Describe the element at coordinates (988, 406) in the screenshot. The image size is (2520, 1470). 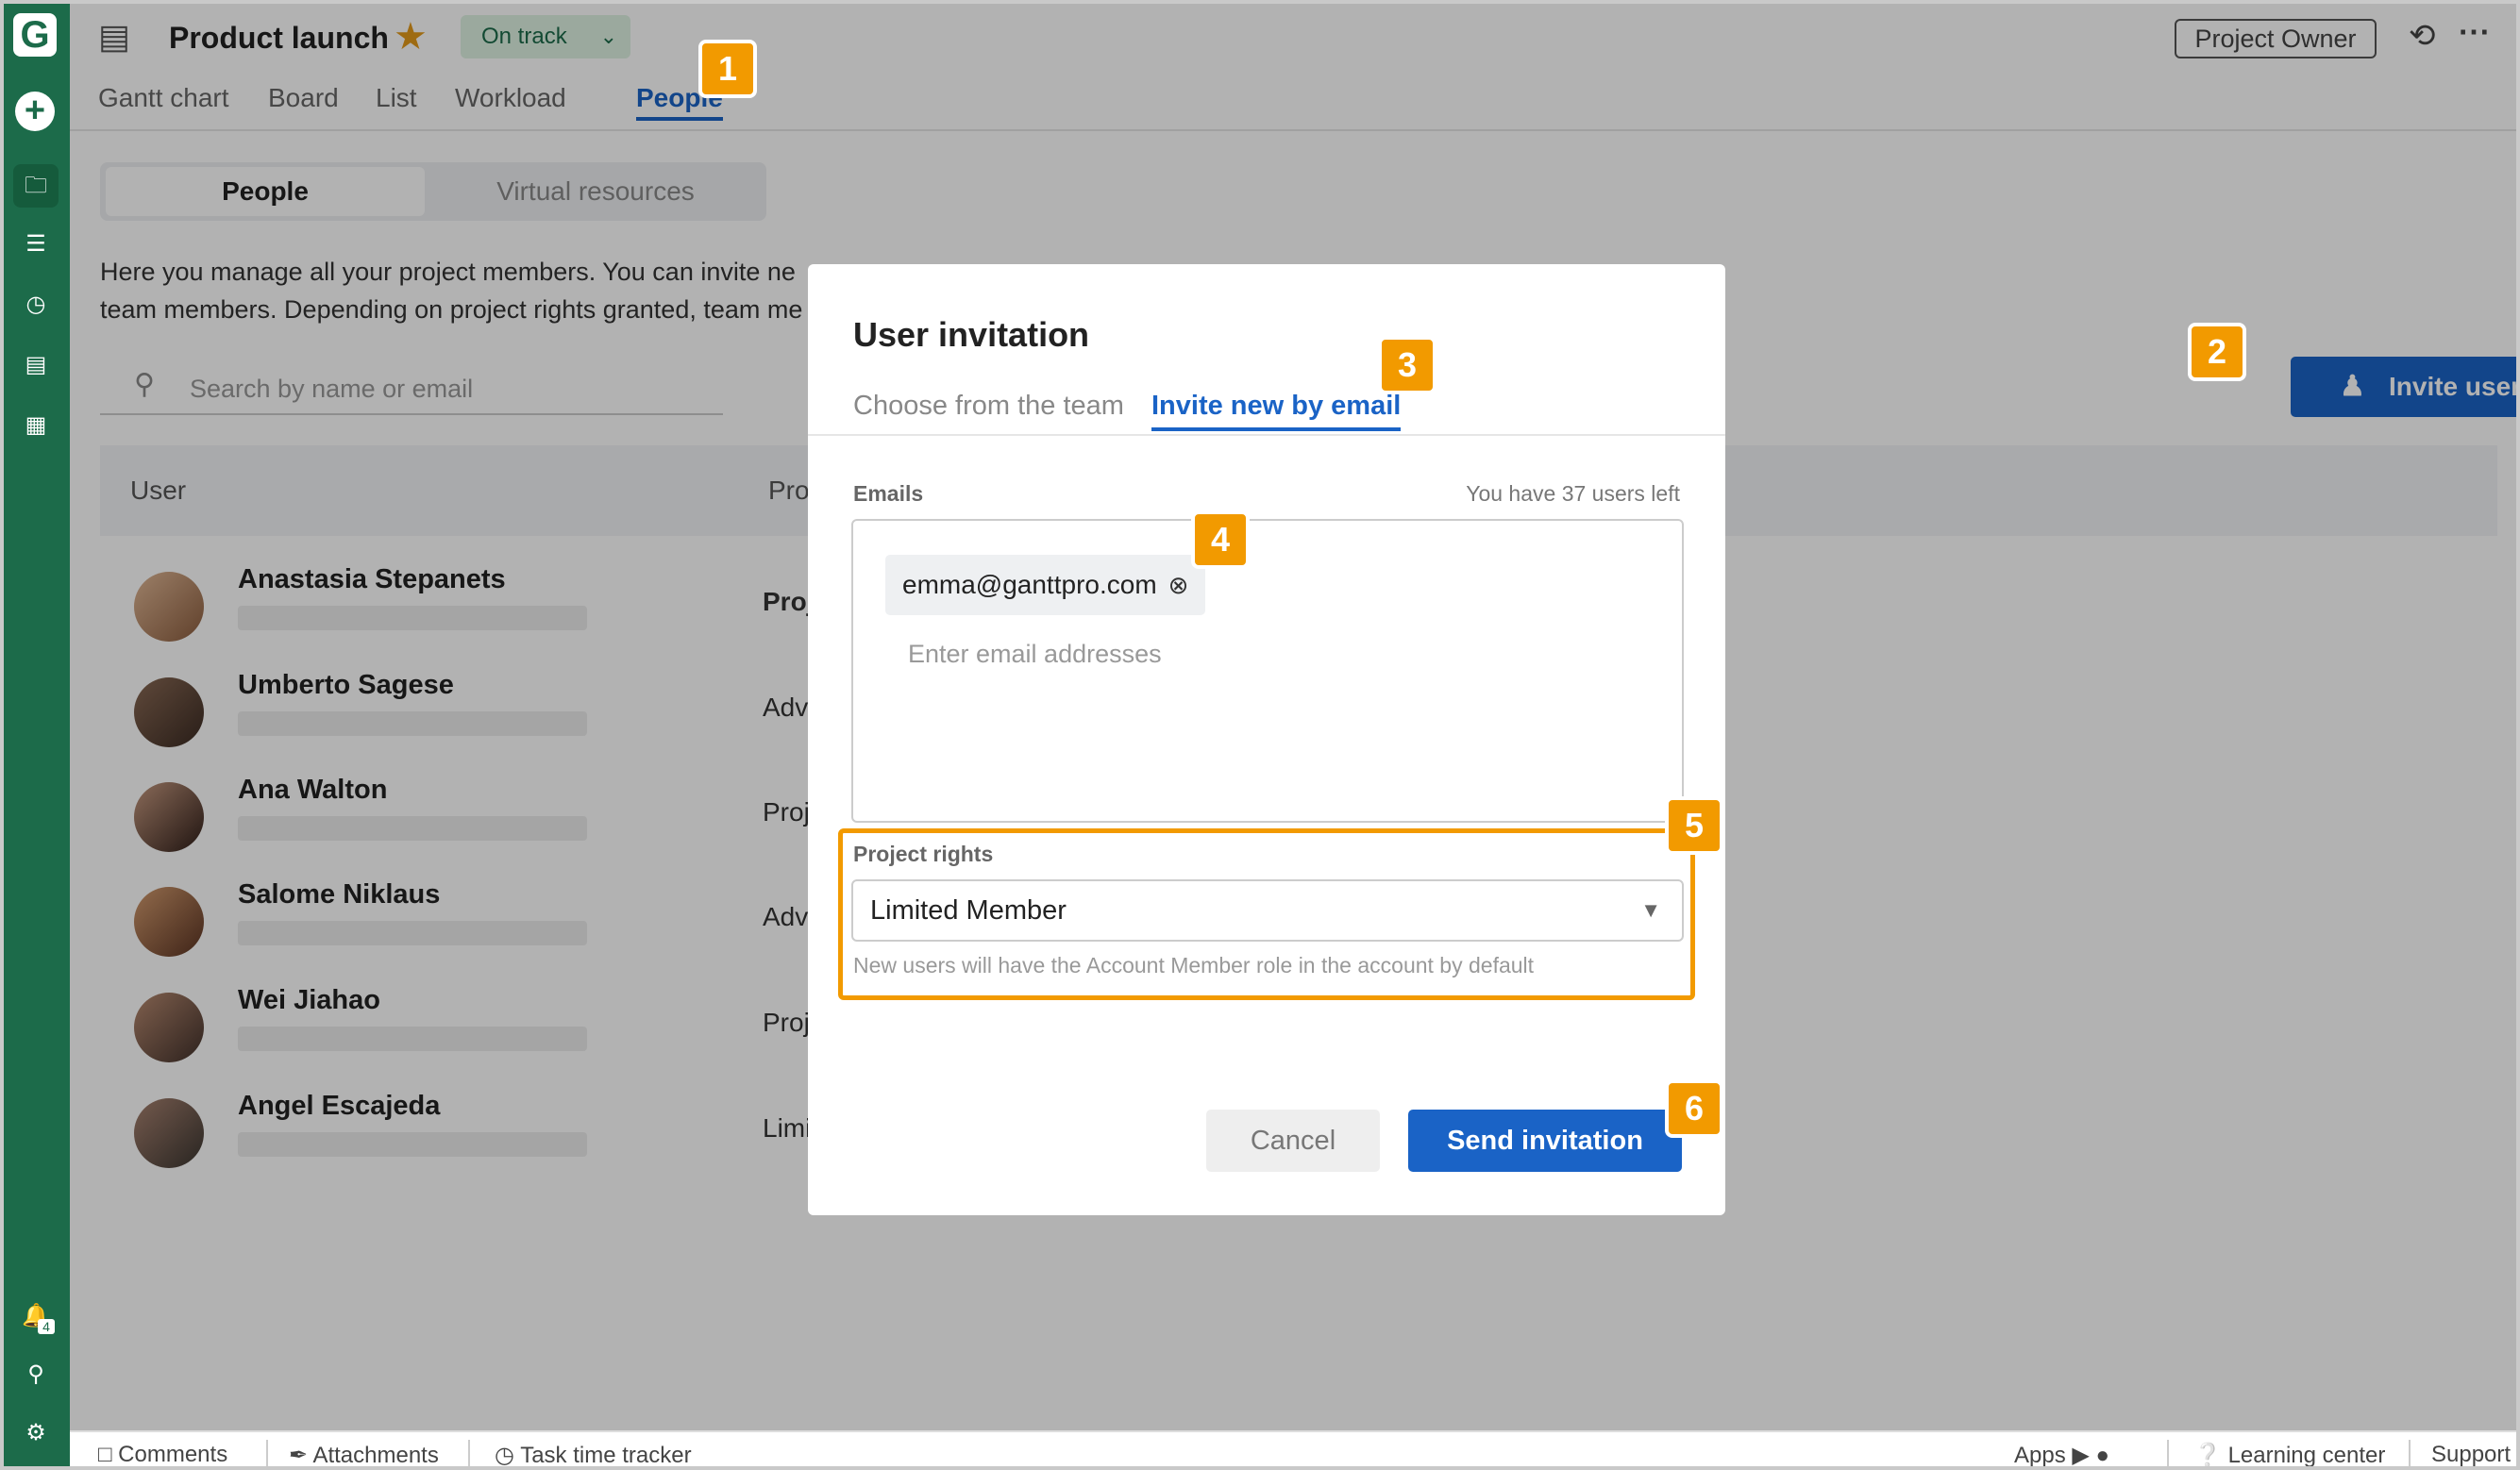
I see `tab-choose-from-team: Choose from the team` at that location.